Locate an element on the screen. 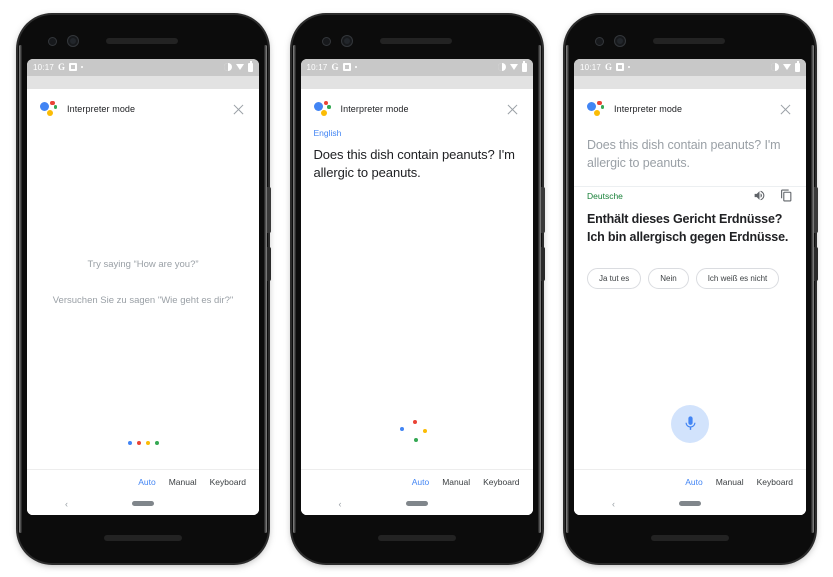 Image resolution: width=833 pixels, height=577 pixels. mic-button-area is located at coordinates (690, 436).